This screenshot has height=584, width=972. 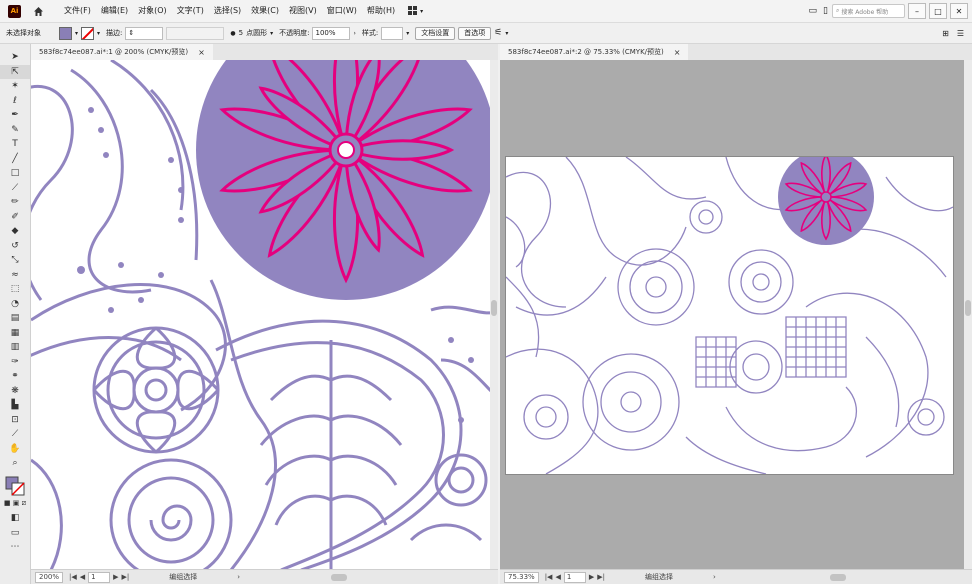 I want to click on artboard-tool-icon: ⊡, so click(x=15, y=420).